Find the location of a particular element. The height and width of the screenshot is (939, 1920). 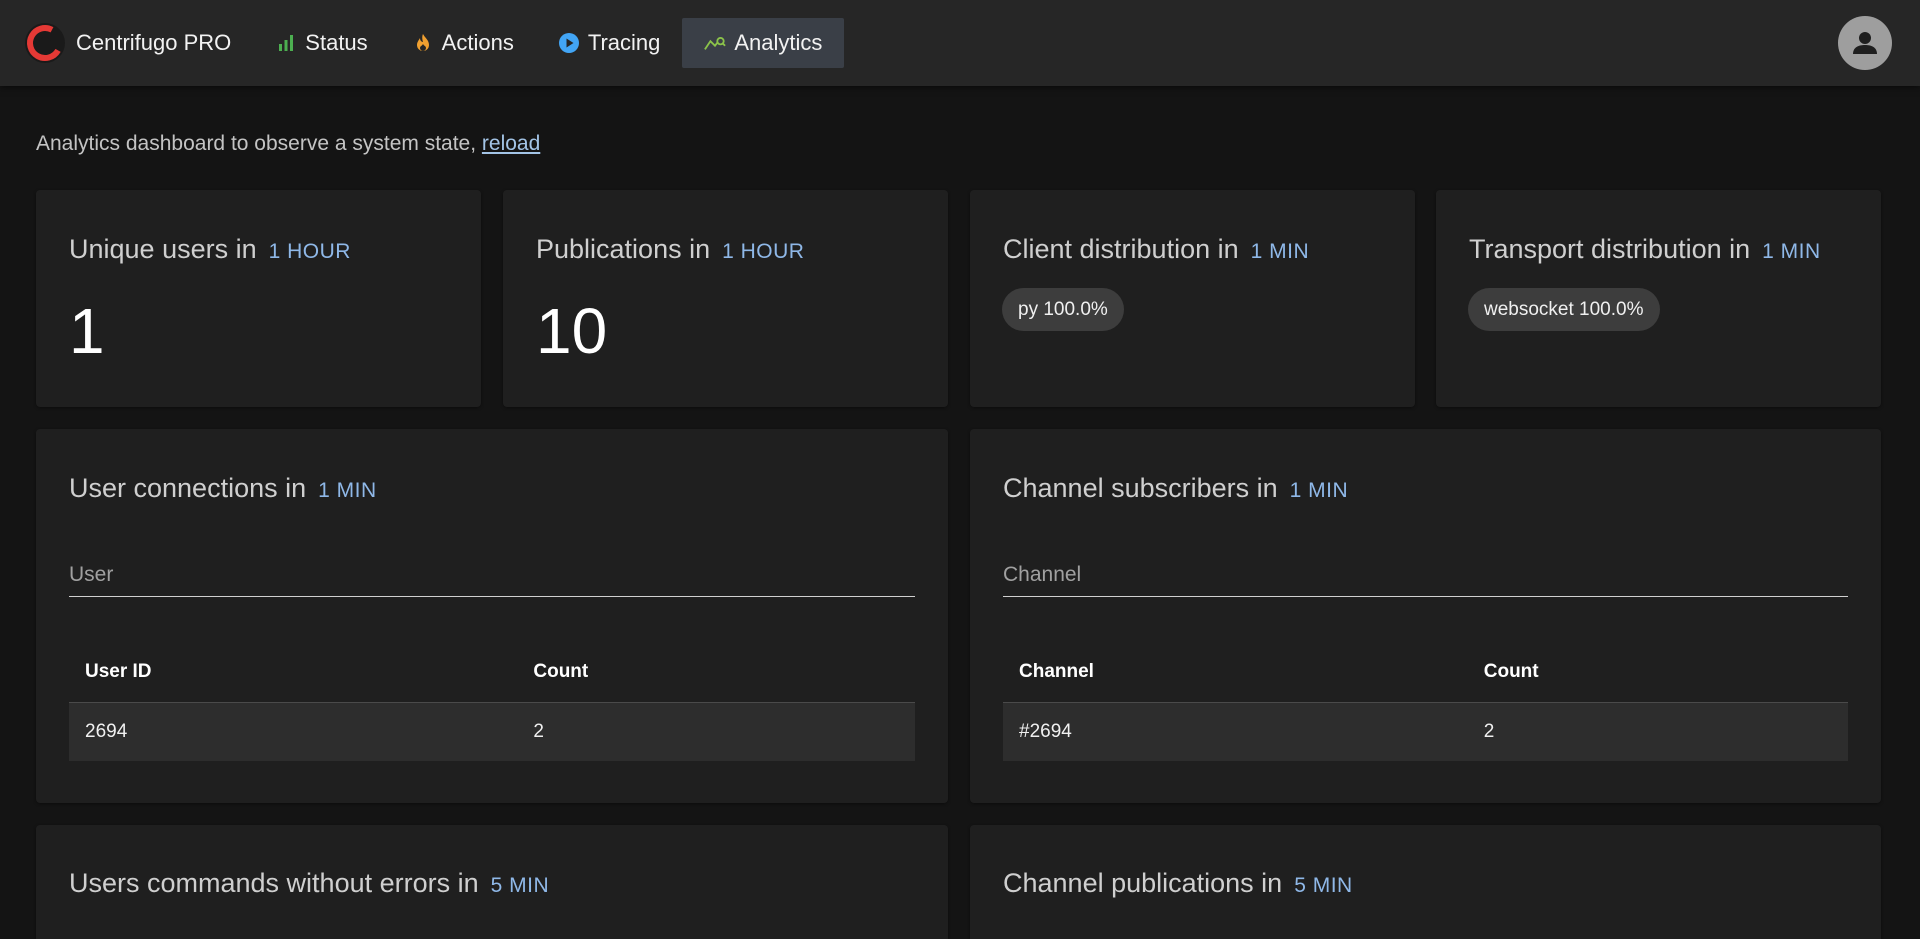

card-channel-publications: Channel publications in 5 MIN is located at coordinates (1425, 882).